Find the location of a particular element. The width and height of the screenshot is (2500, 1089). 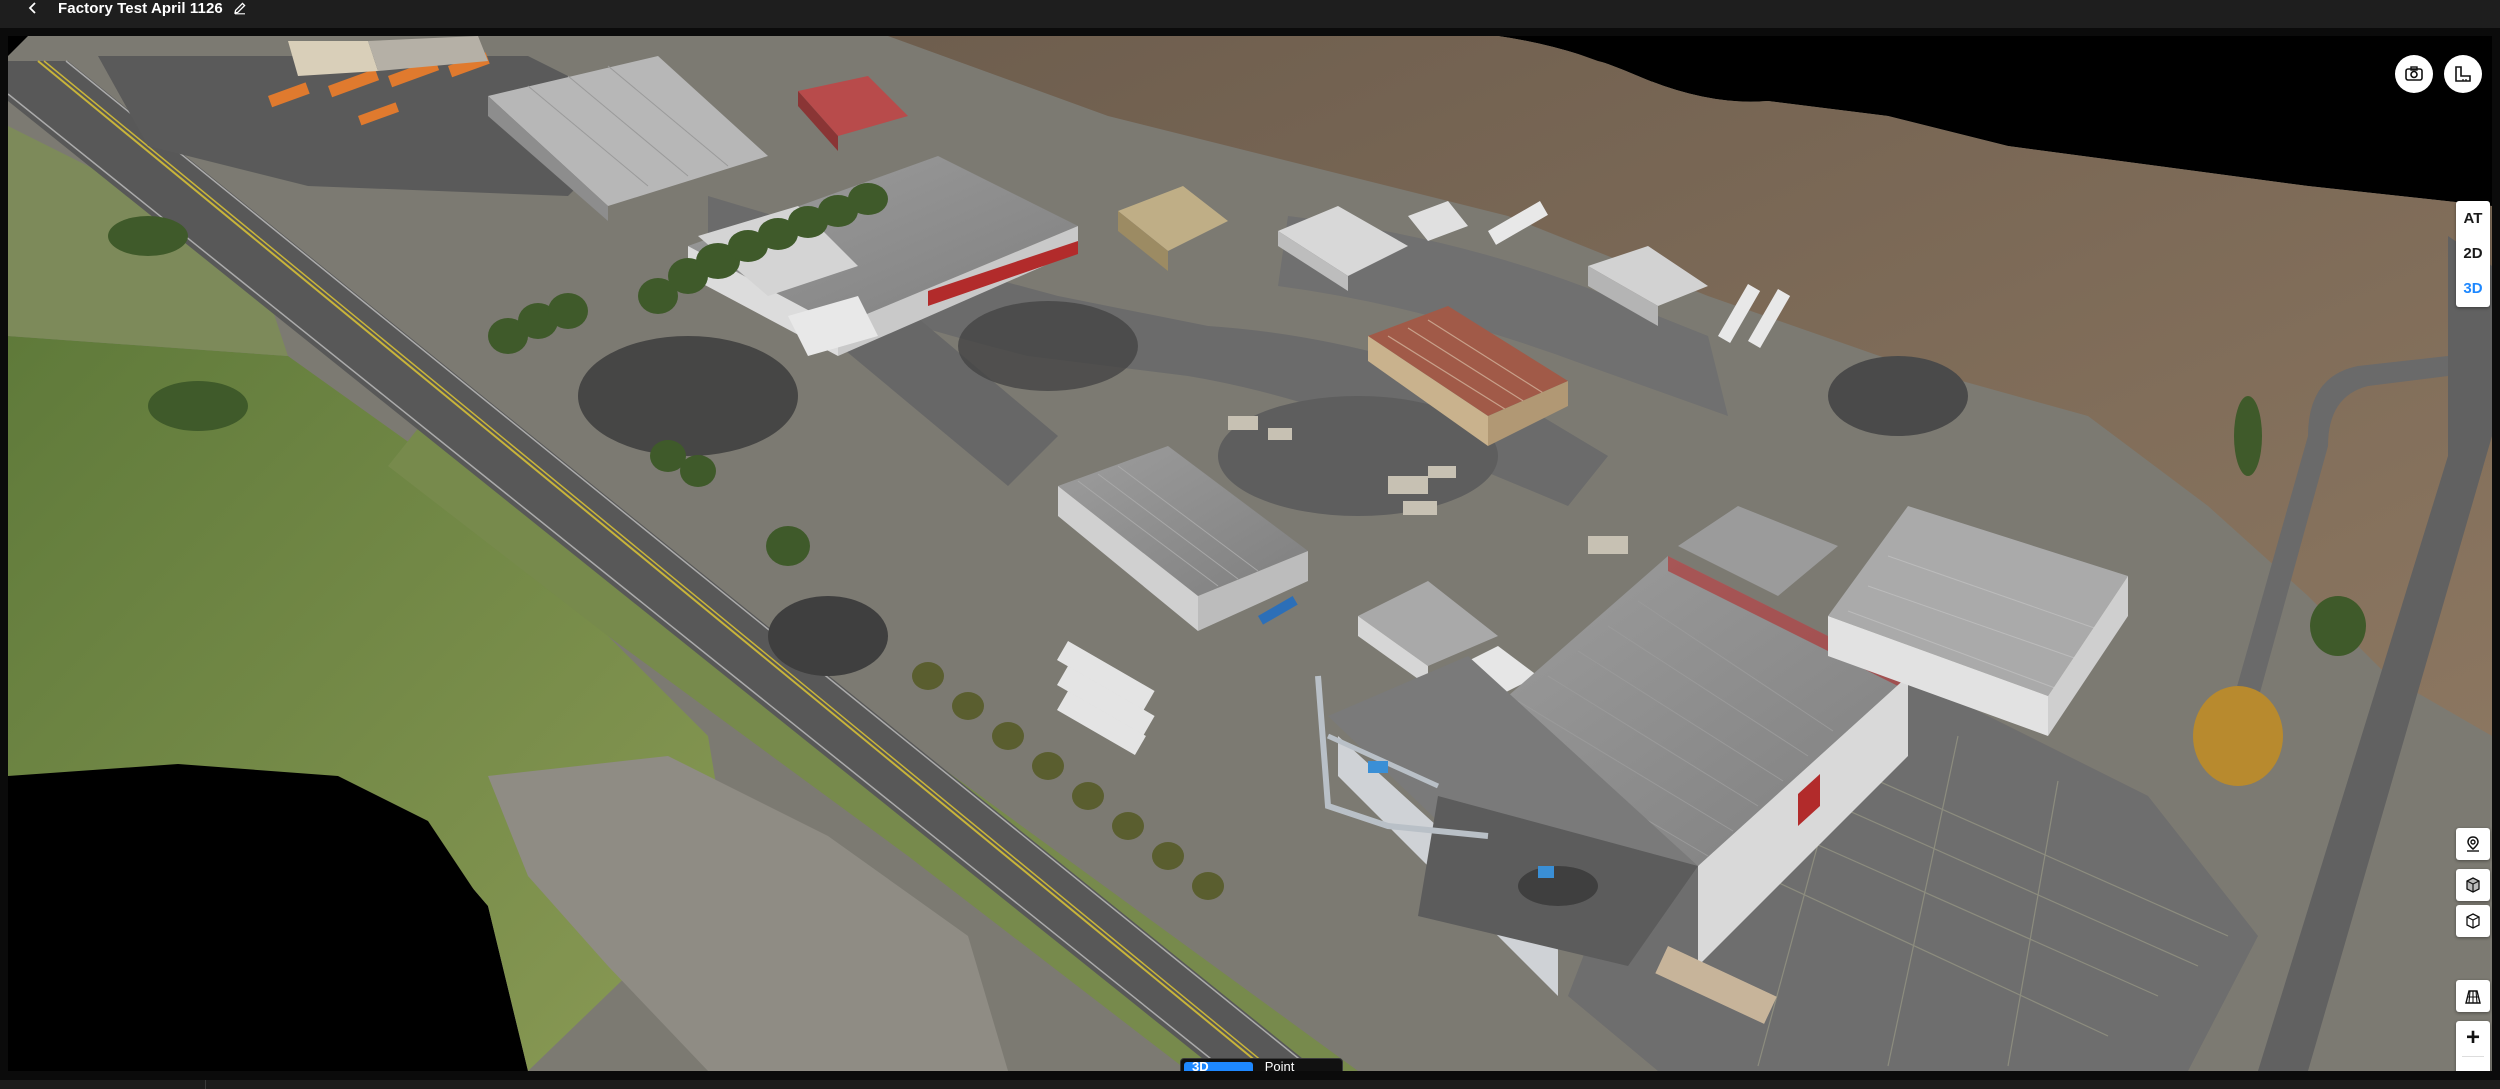

bottom-tab-divider is located at coordinates (205, 1084).